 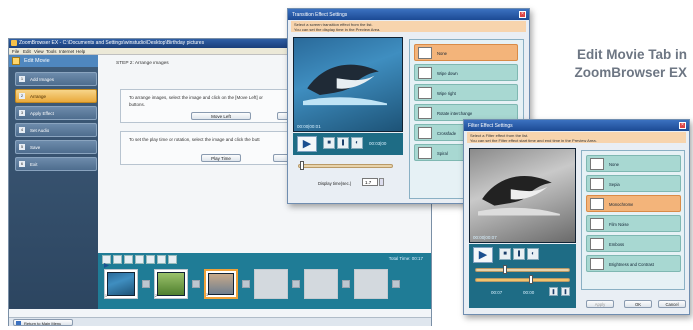 I want to click on dialog-title: Transition Effect Settings, so click(x=320, y=15).